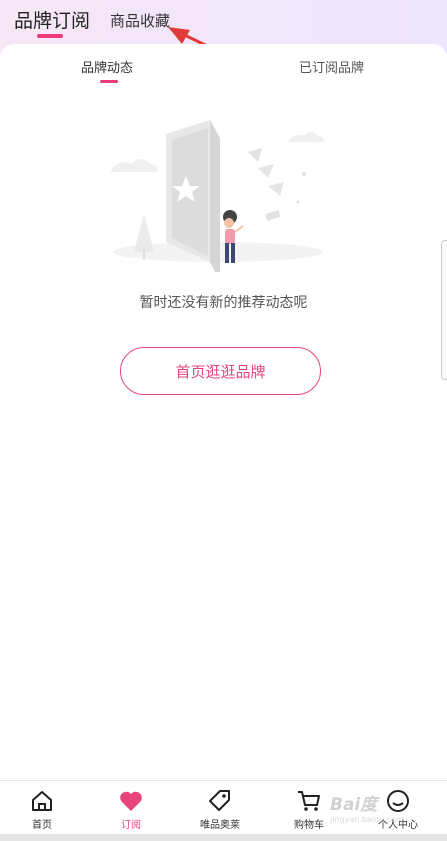  What do you see at coordinates (223, 303) in the screenshot?
I see `empty-state-message: 暂时还没有新的推荐动态呢` at bounding box center [223, 303].